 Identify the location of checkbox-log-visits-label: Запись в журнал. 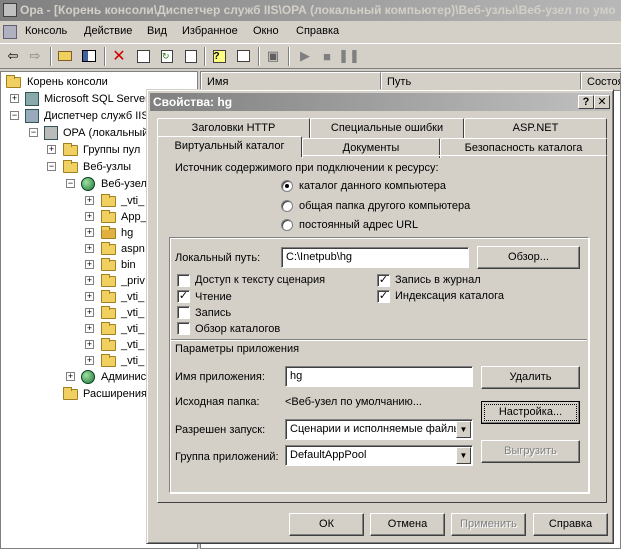
(438, 280).